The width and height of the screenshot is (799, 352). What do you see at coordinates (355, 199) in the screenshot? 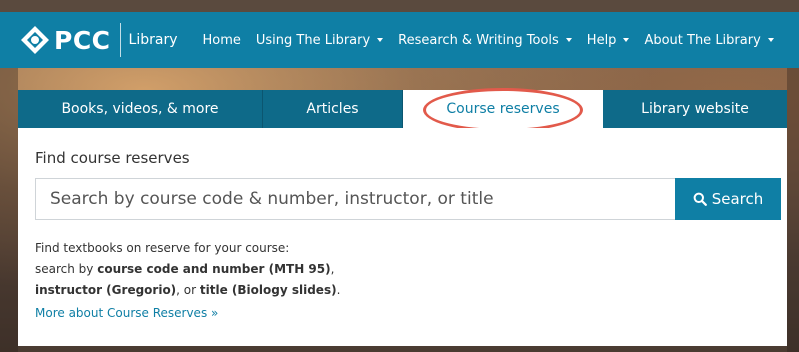
I see `course-reserves-search-input` at bounding box center [355, 199].